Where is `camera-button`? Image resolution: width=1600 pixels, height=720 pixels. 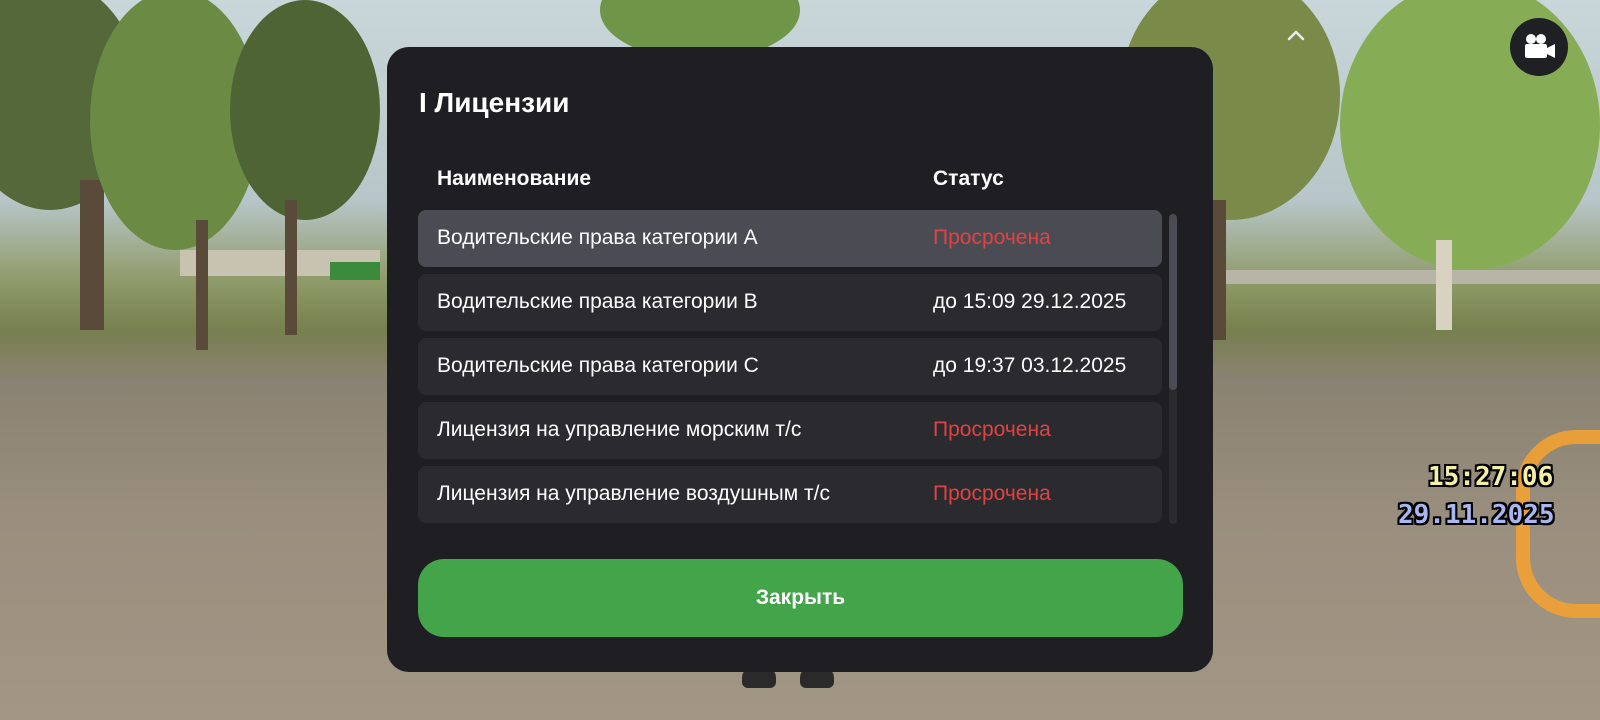
camera-button is located at coordinates (1539, 47).